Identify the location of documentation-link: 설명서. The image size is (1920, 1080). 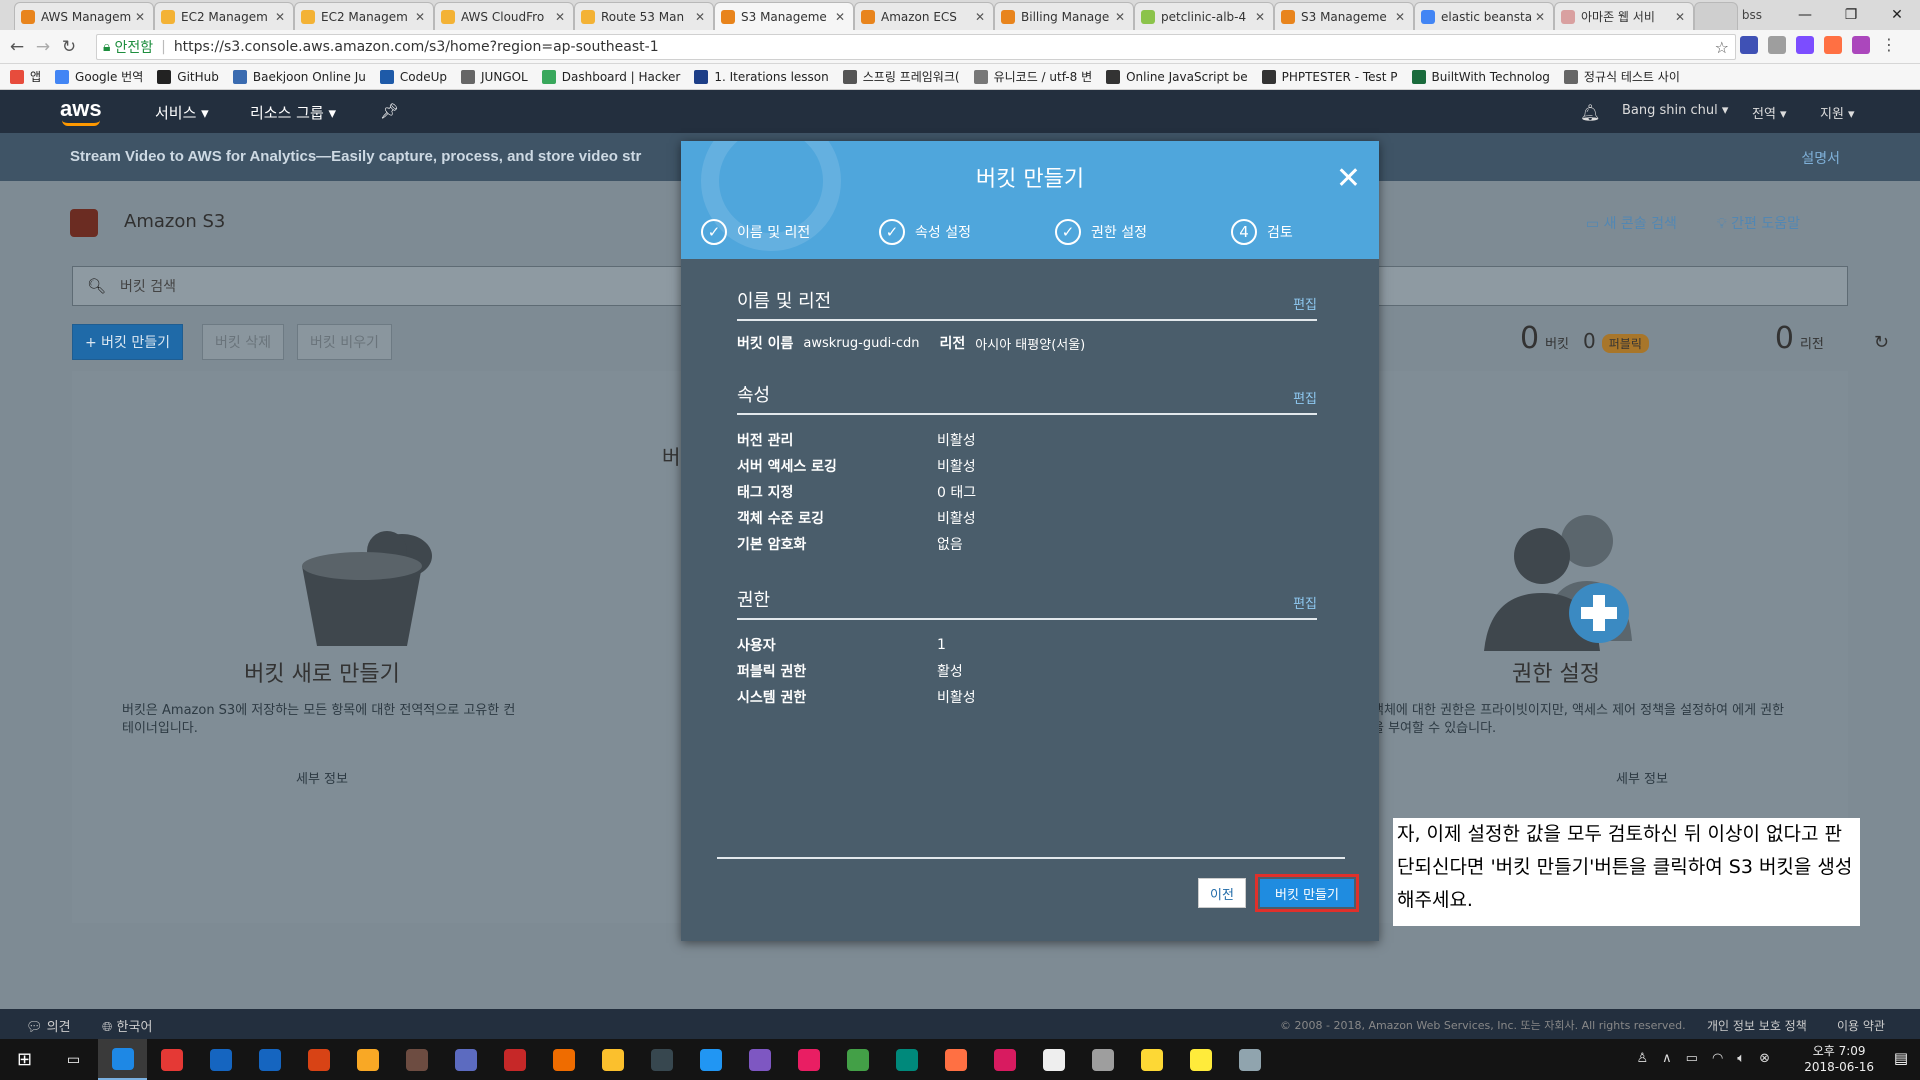
(1820, 158).